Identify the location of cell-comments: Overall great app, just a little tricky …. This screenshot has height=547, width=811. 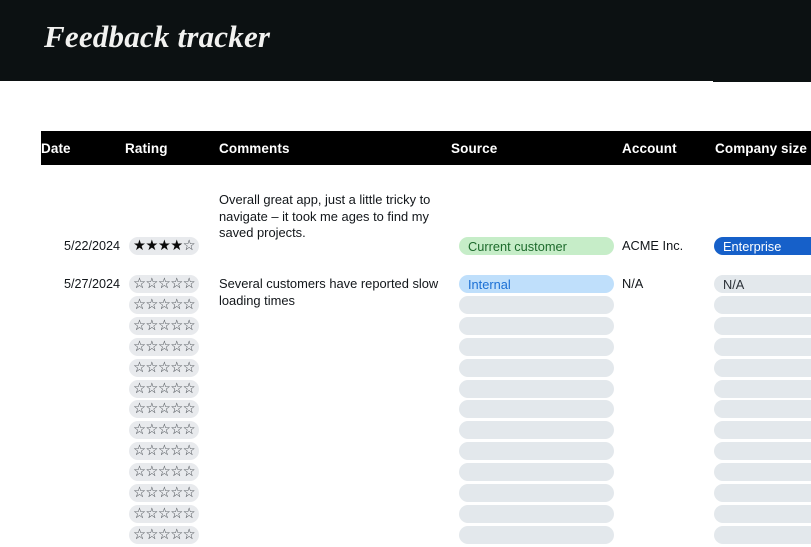
(333, 217).